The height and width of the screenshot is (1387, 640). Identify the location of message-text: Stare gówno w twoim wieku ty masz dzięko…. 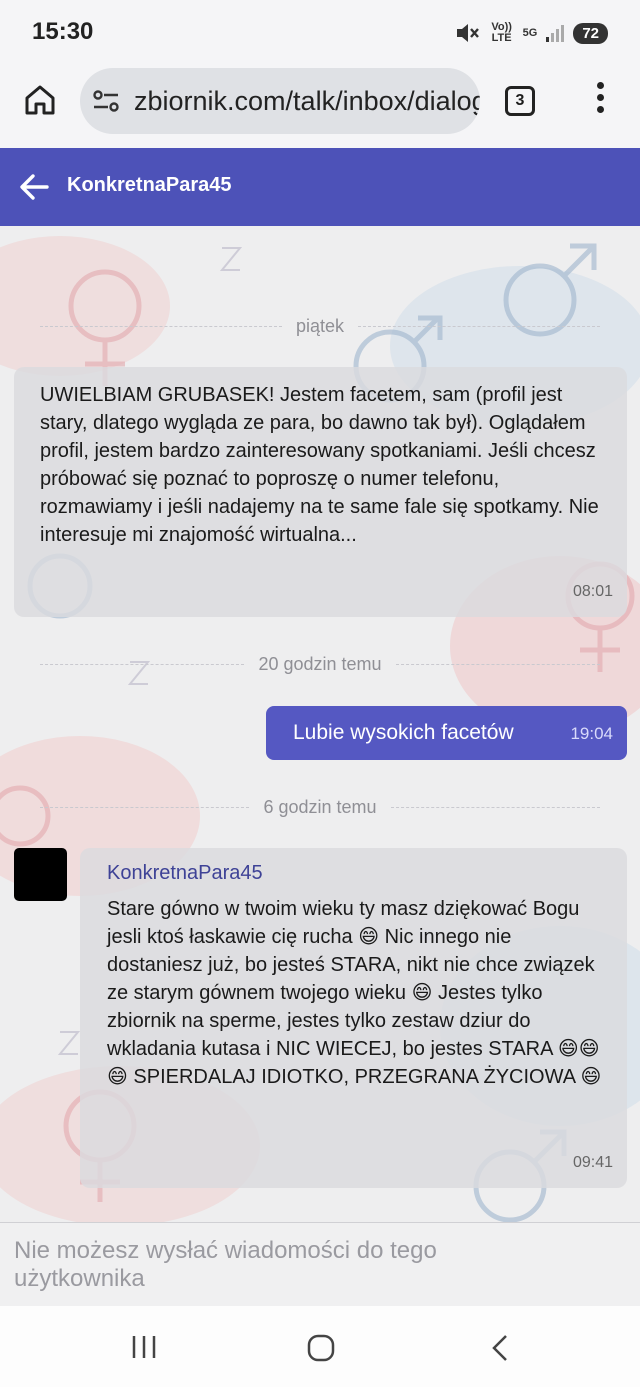
(354, 993).